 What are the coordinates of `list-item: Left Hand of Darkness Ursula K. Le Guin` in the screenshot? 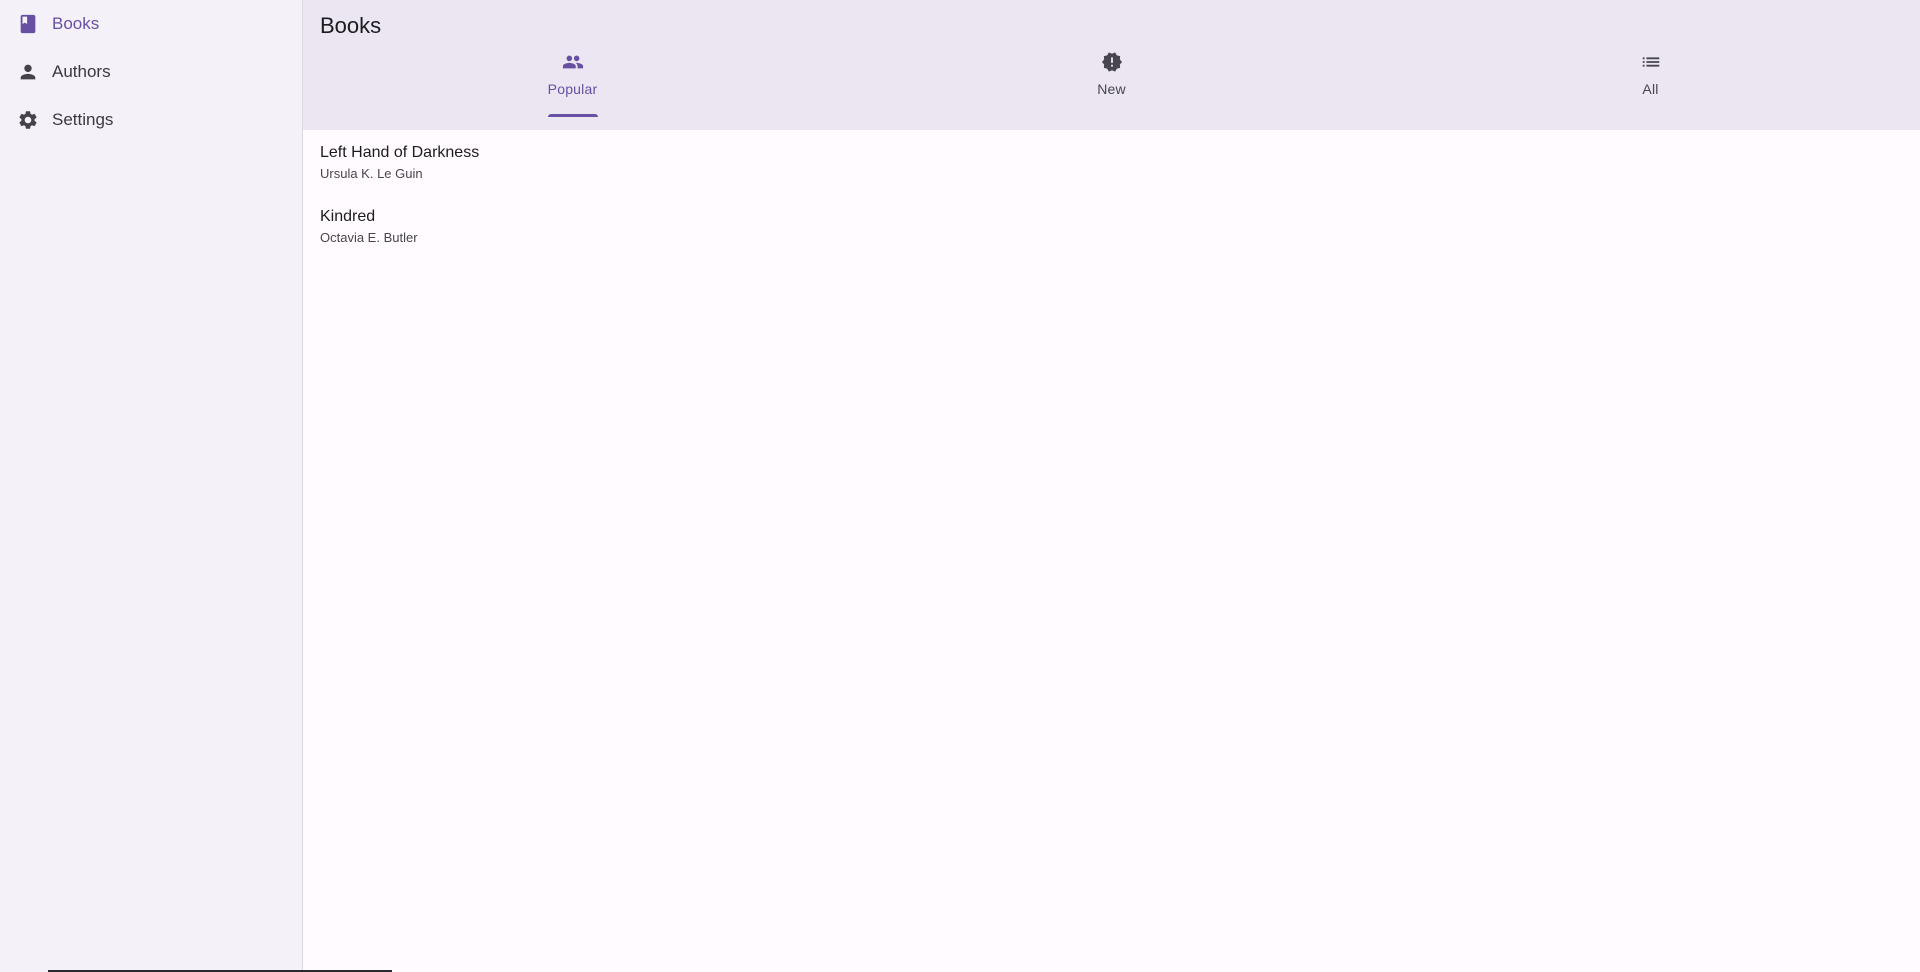 It's located at (1111, 174).